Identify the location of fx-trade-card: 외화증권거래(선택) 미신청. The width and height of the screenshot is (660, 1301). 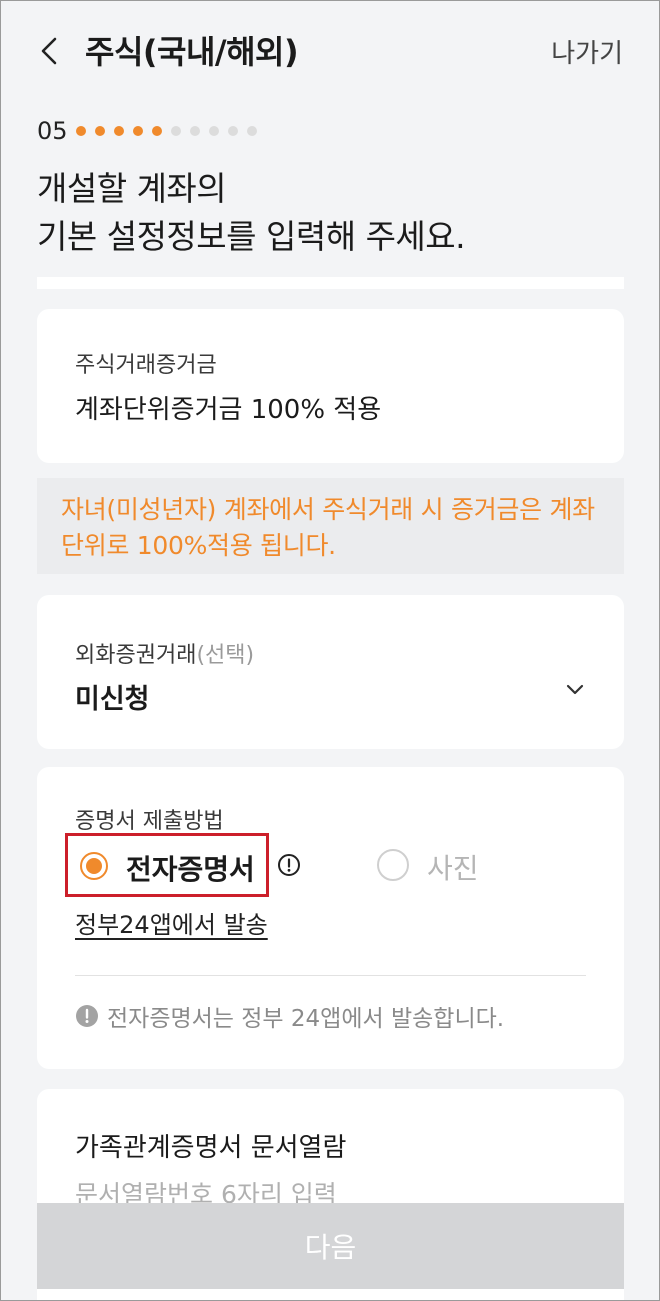
(330, 672).